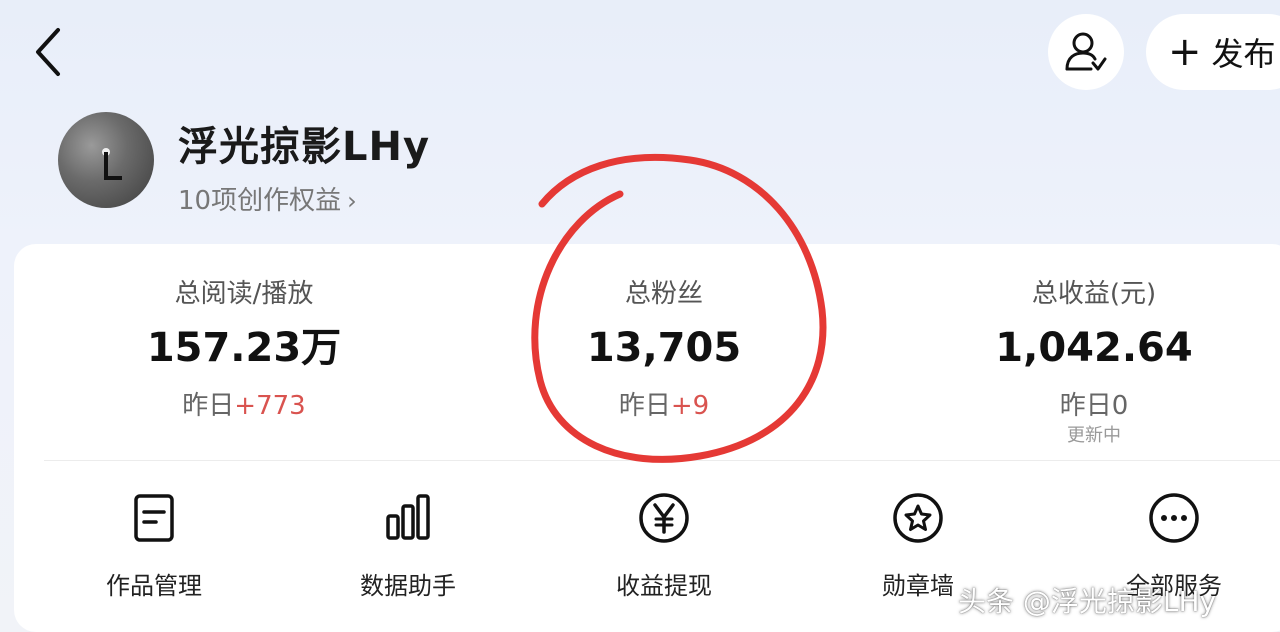 The height and width of the screenshot is (632, 1280). What do you see at coordinates (1087, 601) in the screenshot?
I see `watermark: 头条 @浮光掠影LHy` at bounding box center [1087, 601].